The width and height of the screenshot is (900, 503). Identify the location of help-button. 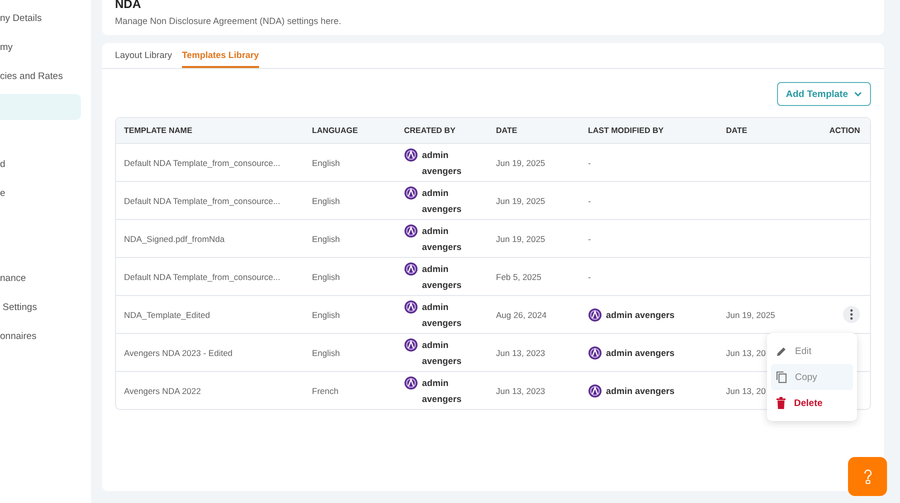
(867, 476).